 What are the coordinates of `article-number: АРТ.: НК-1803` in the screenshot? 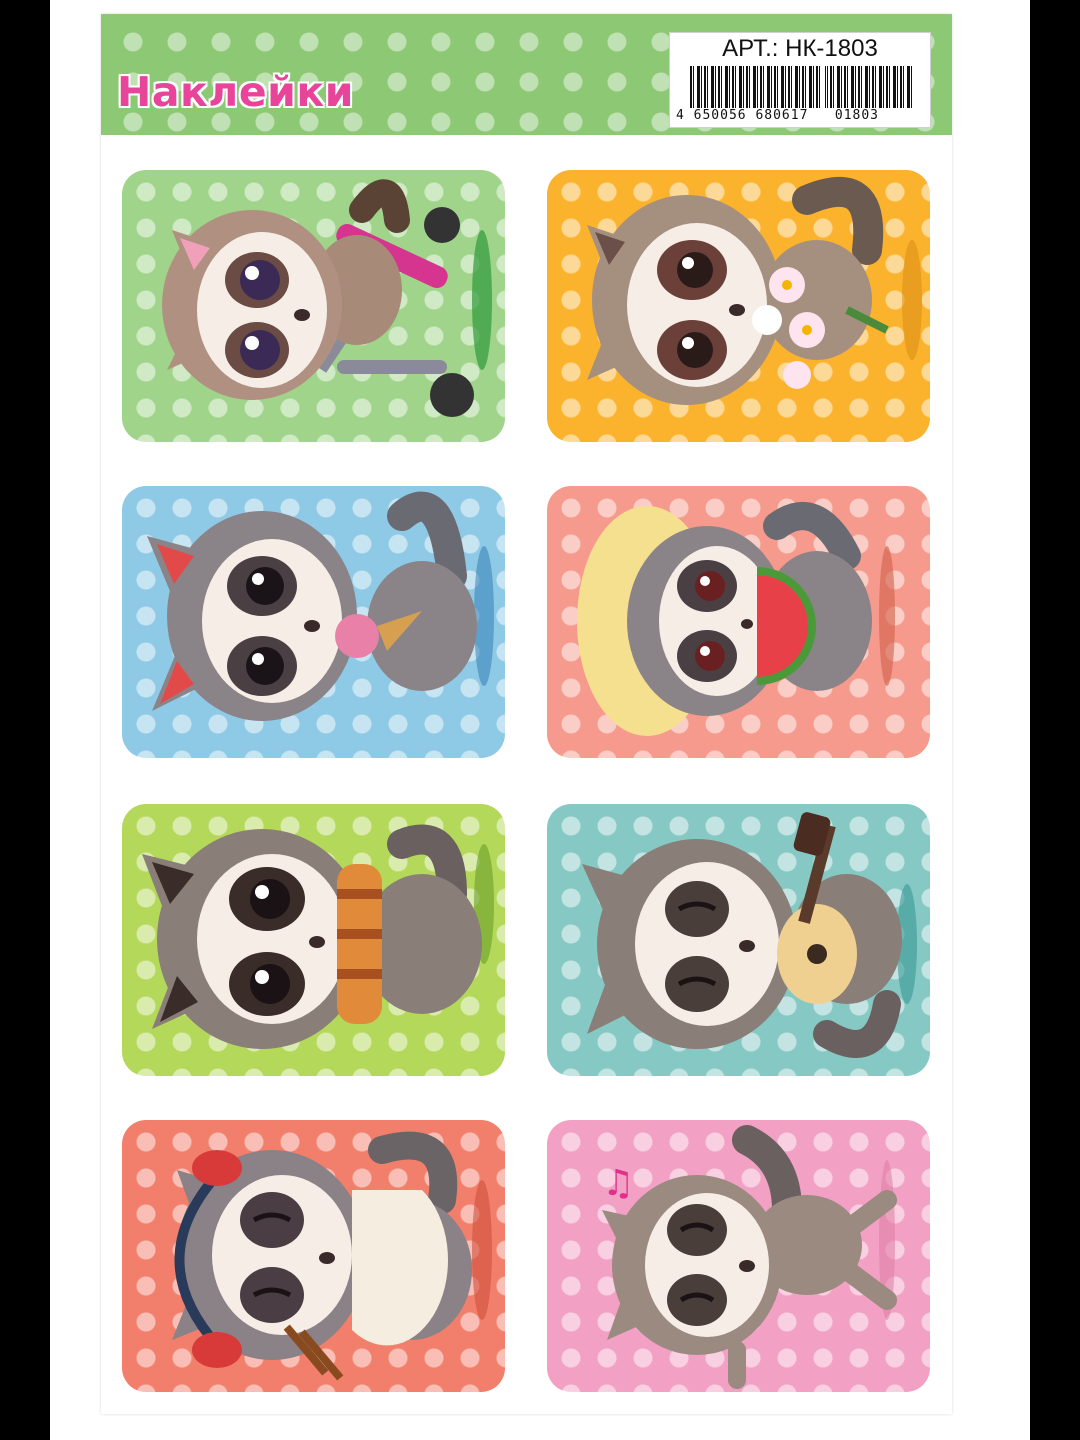 It's located at (800, 48).